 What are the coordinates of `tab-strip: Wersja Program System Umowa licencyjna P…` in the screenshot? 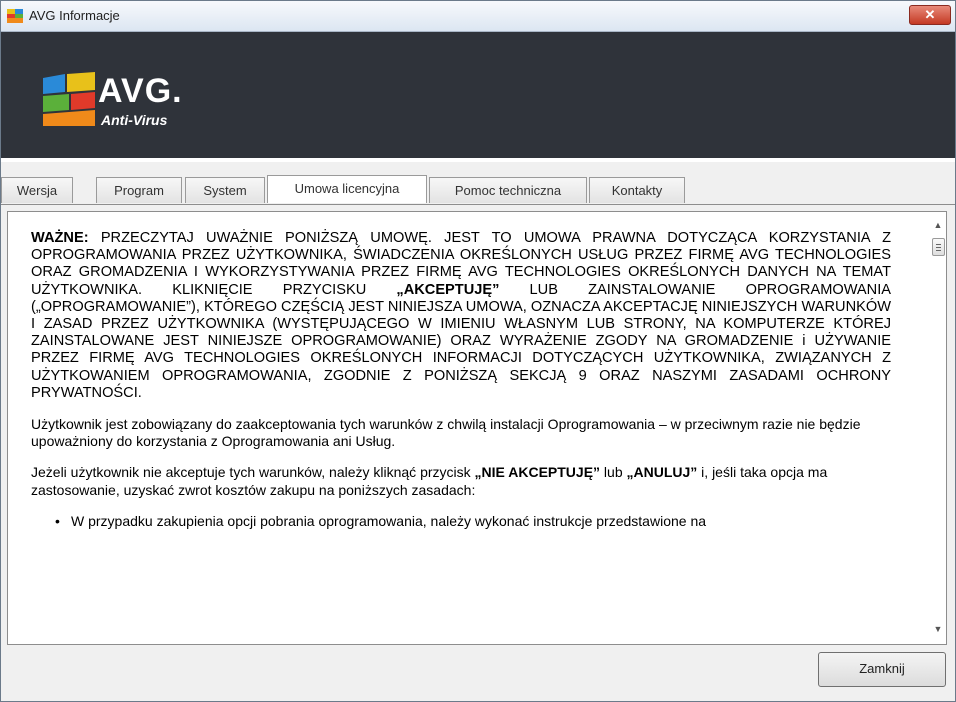 It's located at (478, 190).